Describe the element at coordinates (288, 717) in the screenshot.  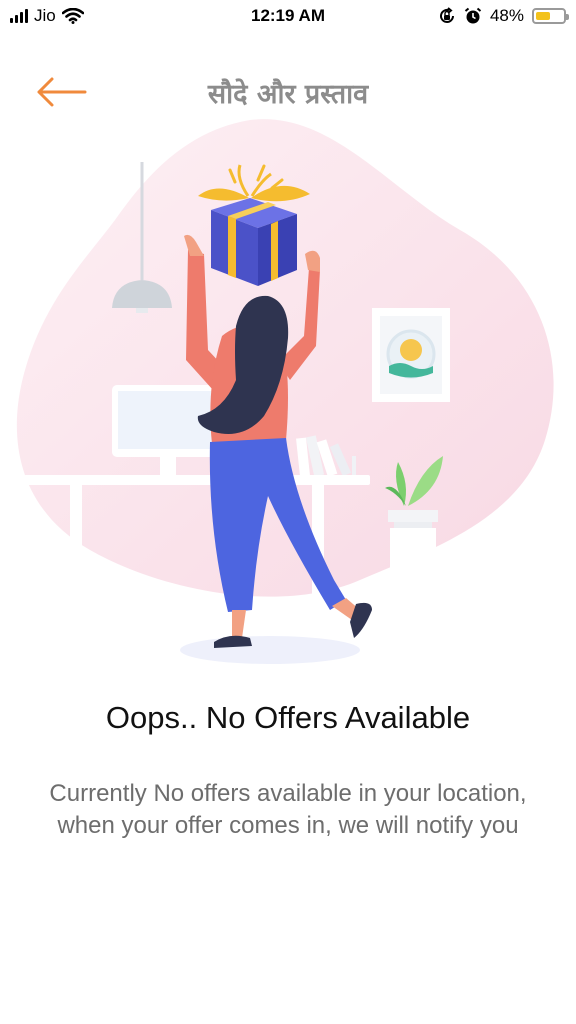
I see `empty-state-title: Oops.. No Offers Available` at that location.